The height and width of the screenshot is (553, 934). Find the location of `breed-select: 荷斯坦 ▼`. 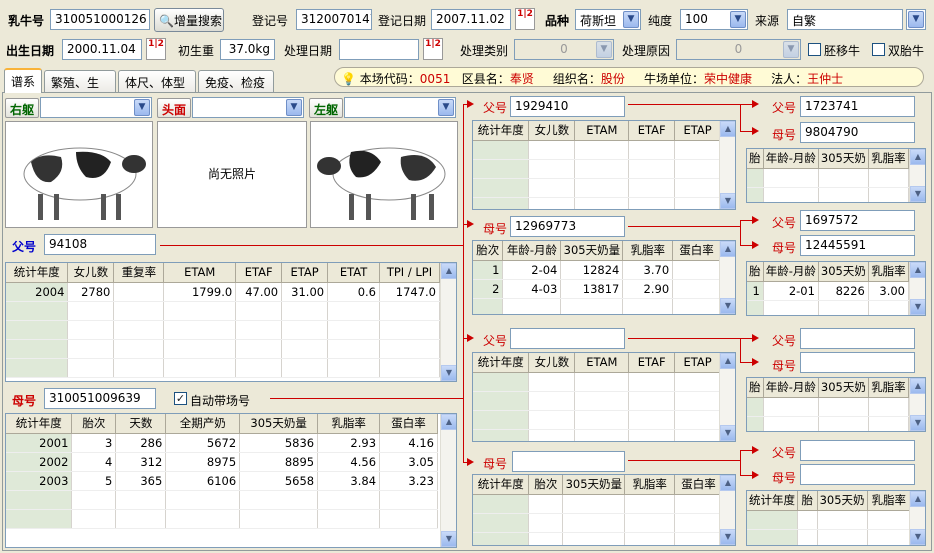

breed-select: 荷斯坦 ▼ is located at coordinates (608, 19).